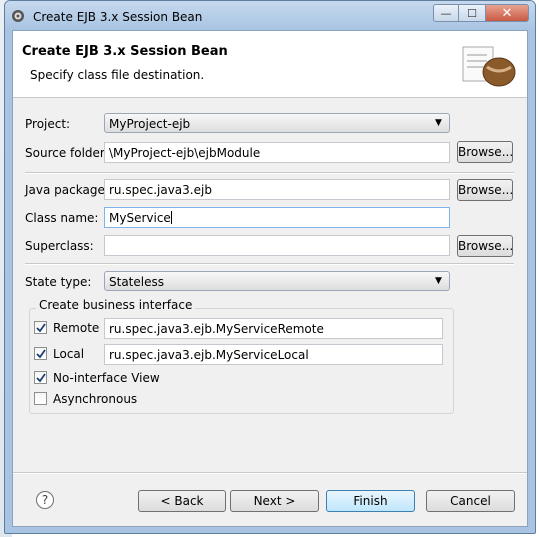 The height and width of the screenshot is (537, 539). I want to click on local-label: Local, so click(69, 354).